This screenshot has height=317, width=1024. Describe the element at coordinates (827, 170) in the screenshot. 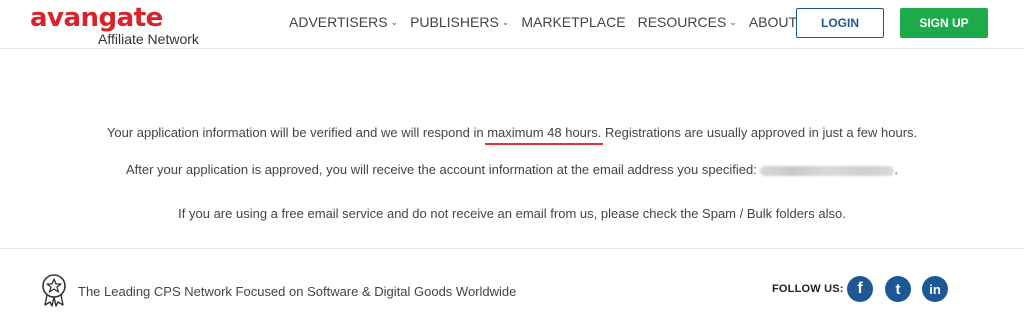

I see `redacted-email` at that location.